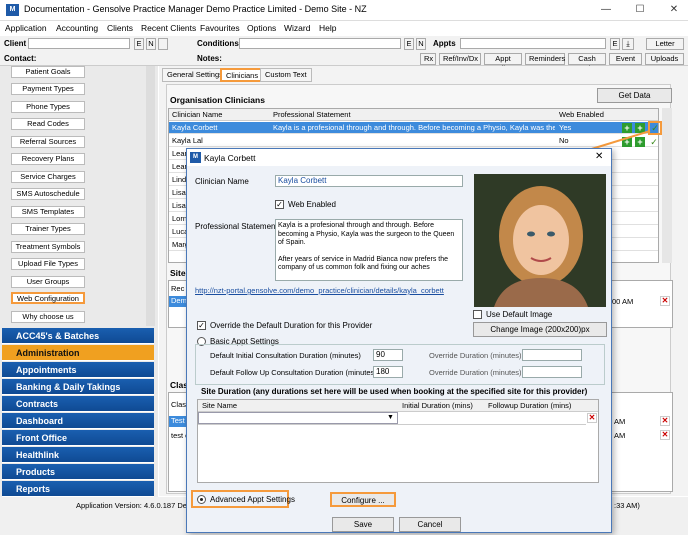 The image size is (688, 535). What do you see at coordinates (151, 44) in the screenshot?
I see `client-n-button: N` at bounding box center [151, 44].